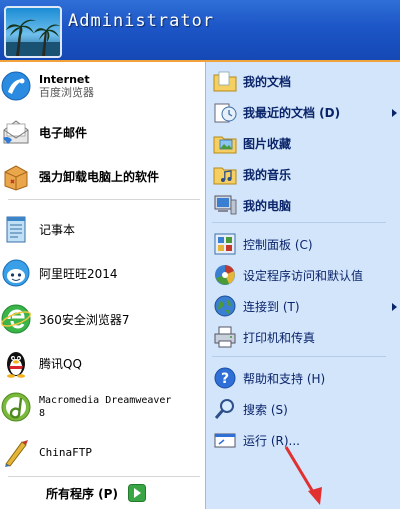 This screenshot has height=509, width=400. Describe the element at coordinates (16, 176) in the screenshot. I see `uninstall-box-icon` at that location.